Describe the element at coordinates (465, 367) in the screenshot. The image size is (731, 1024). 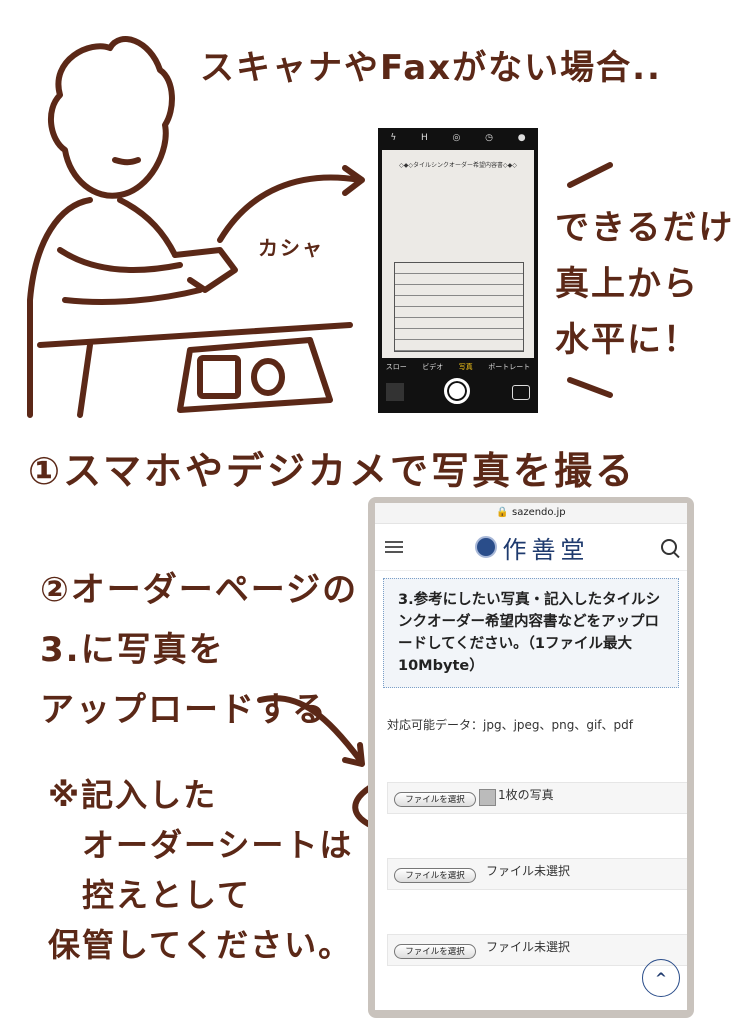
I see `mode-active: 写真` at that location.